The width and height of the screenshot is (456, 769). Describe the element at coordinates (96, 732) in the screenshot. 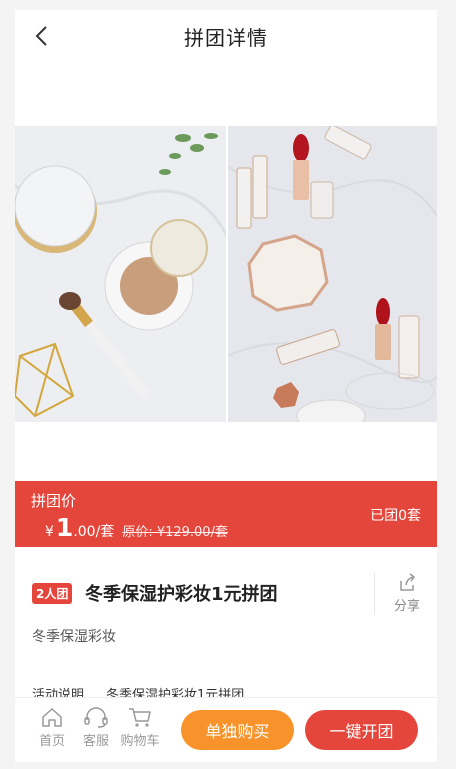

I see `nav-customer-service: 客服` at that location.